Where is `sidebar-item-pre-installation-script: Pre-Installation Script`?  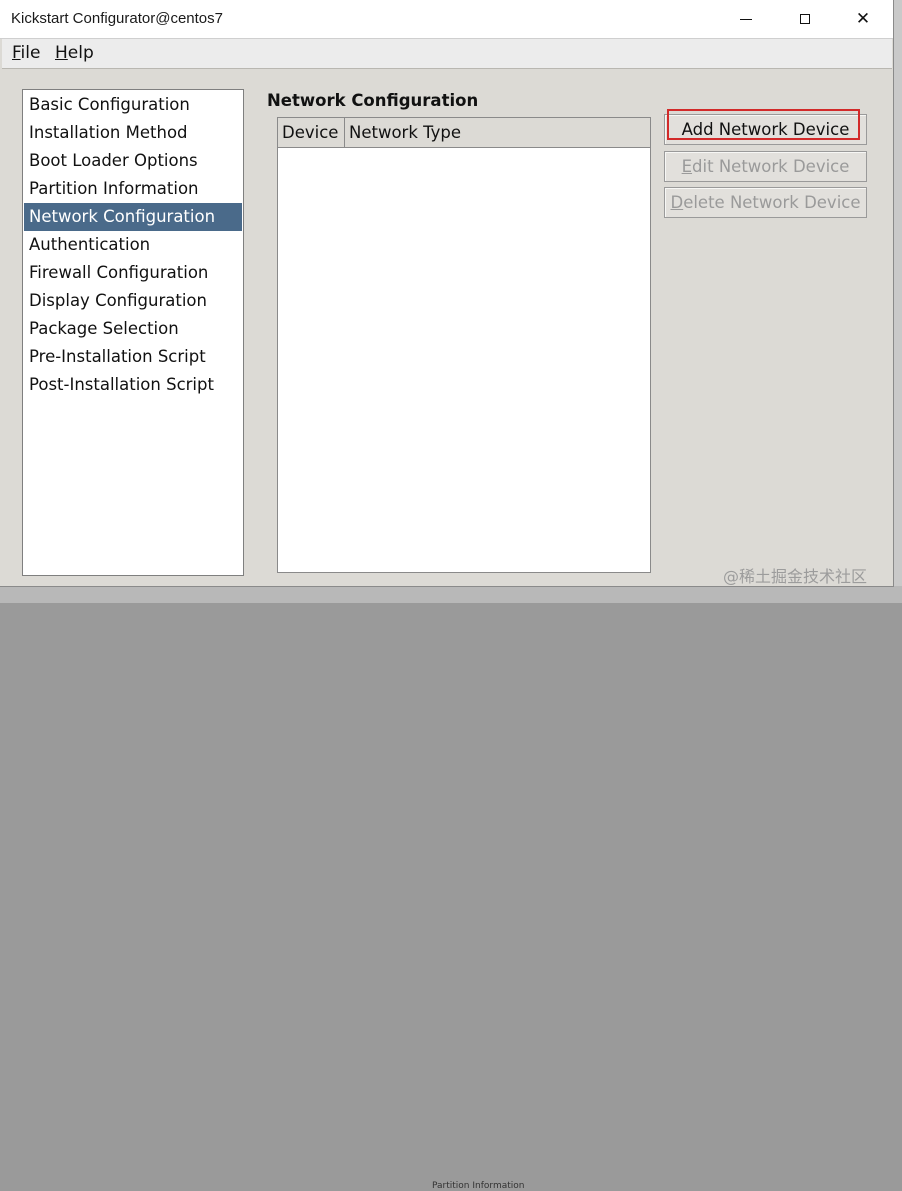 sidebar-item-pre-installation-script: Pre-Installation Script is located at coordinates (133, 357).